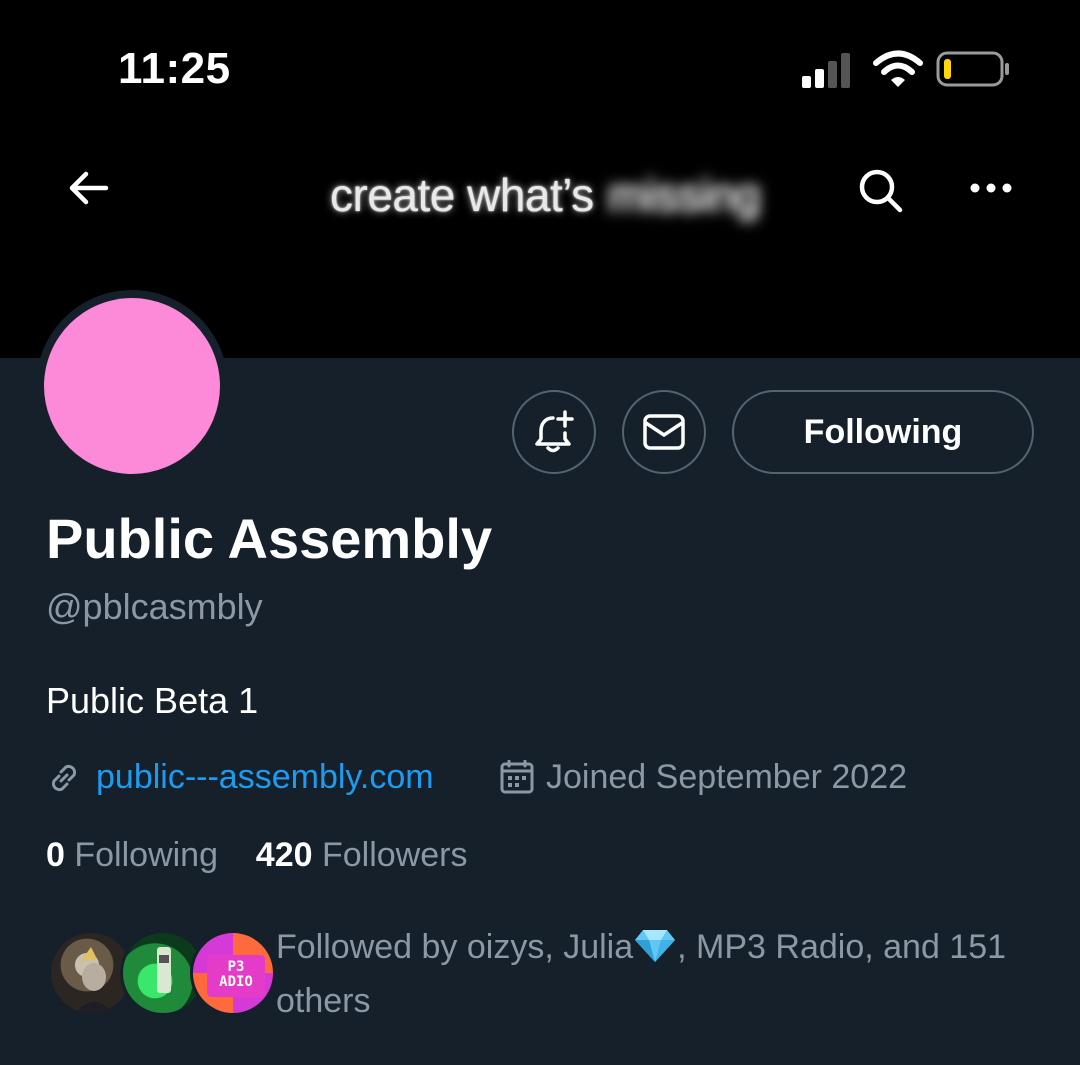 The image size is (1080, 1065). Describe the element at coordinates (991, 188) in the screenshot. I see `more-icon` at that location.